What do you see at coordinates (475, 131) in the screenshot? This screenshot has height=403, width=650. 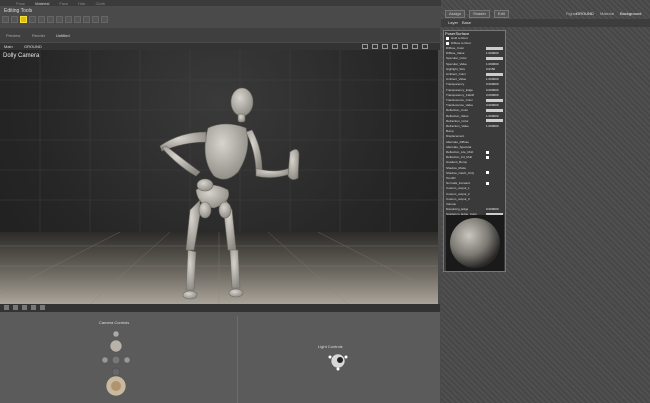 I see `node-param-row: Bump` at bounding box center [475, 131].